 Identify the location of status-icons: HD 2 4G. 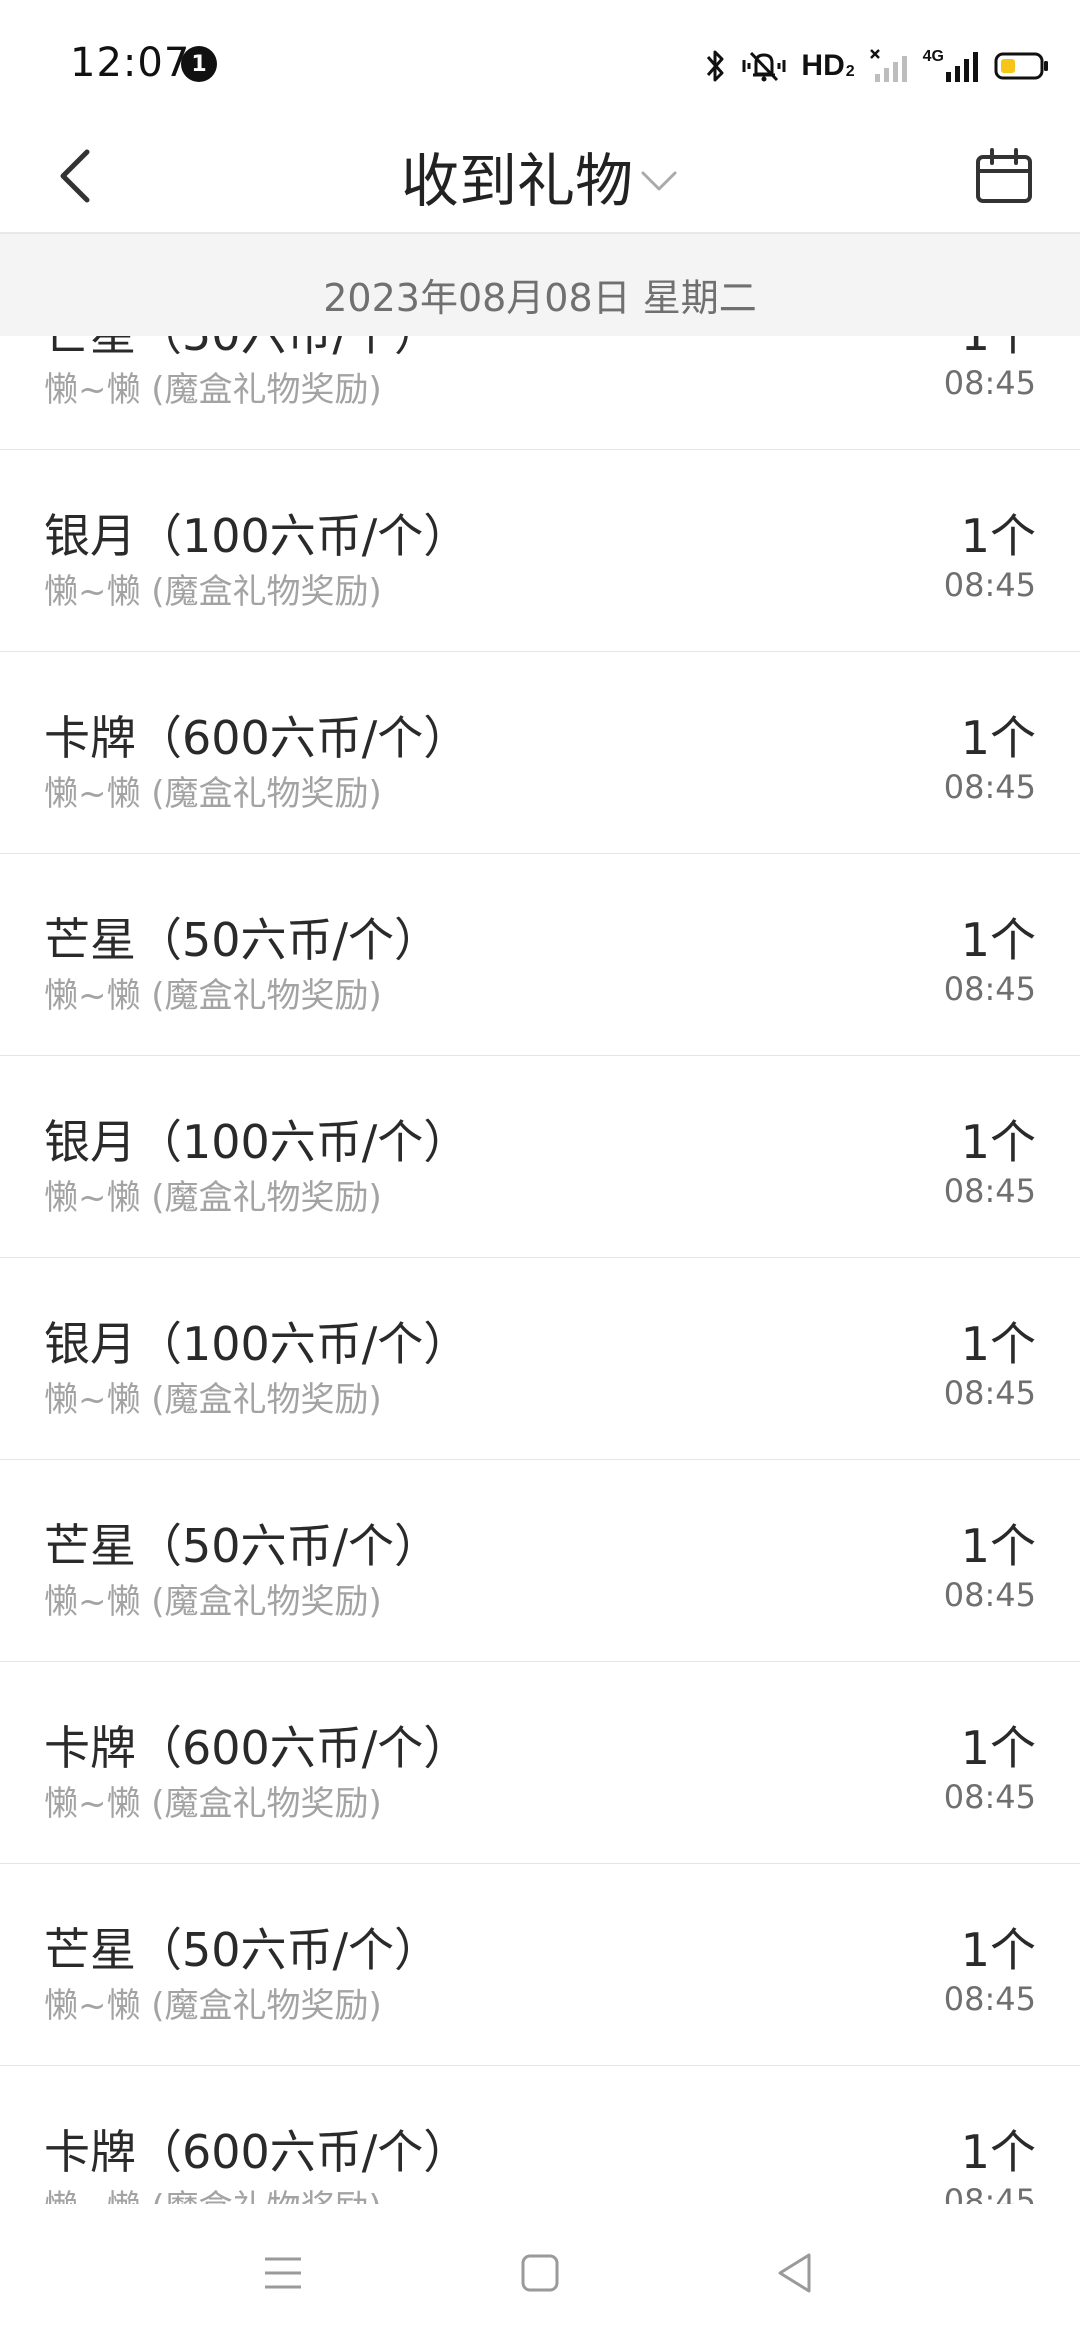
(877, 66).